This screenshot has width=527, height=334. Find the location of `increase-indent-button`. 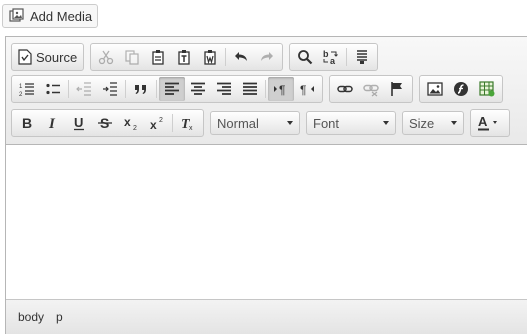

increase-indent-button is located at coordinates (110, 89).